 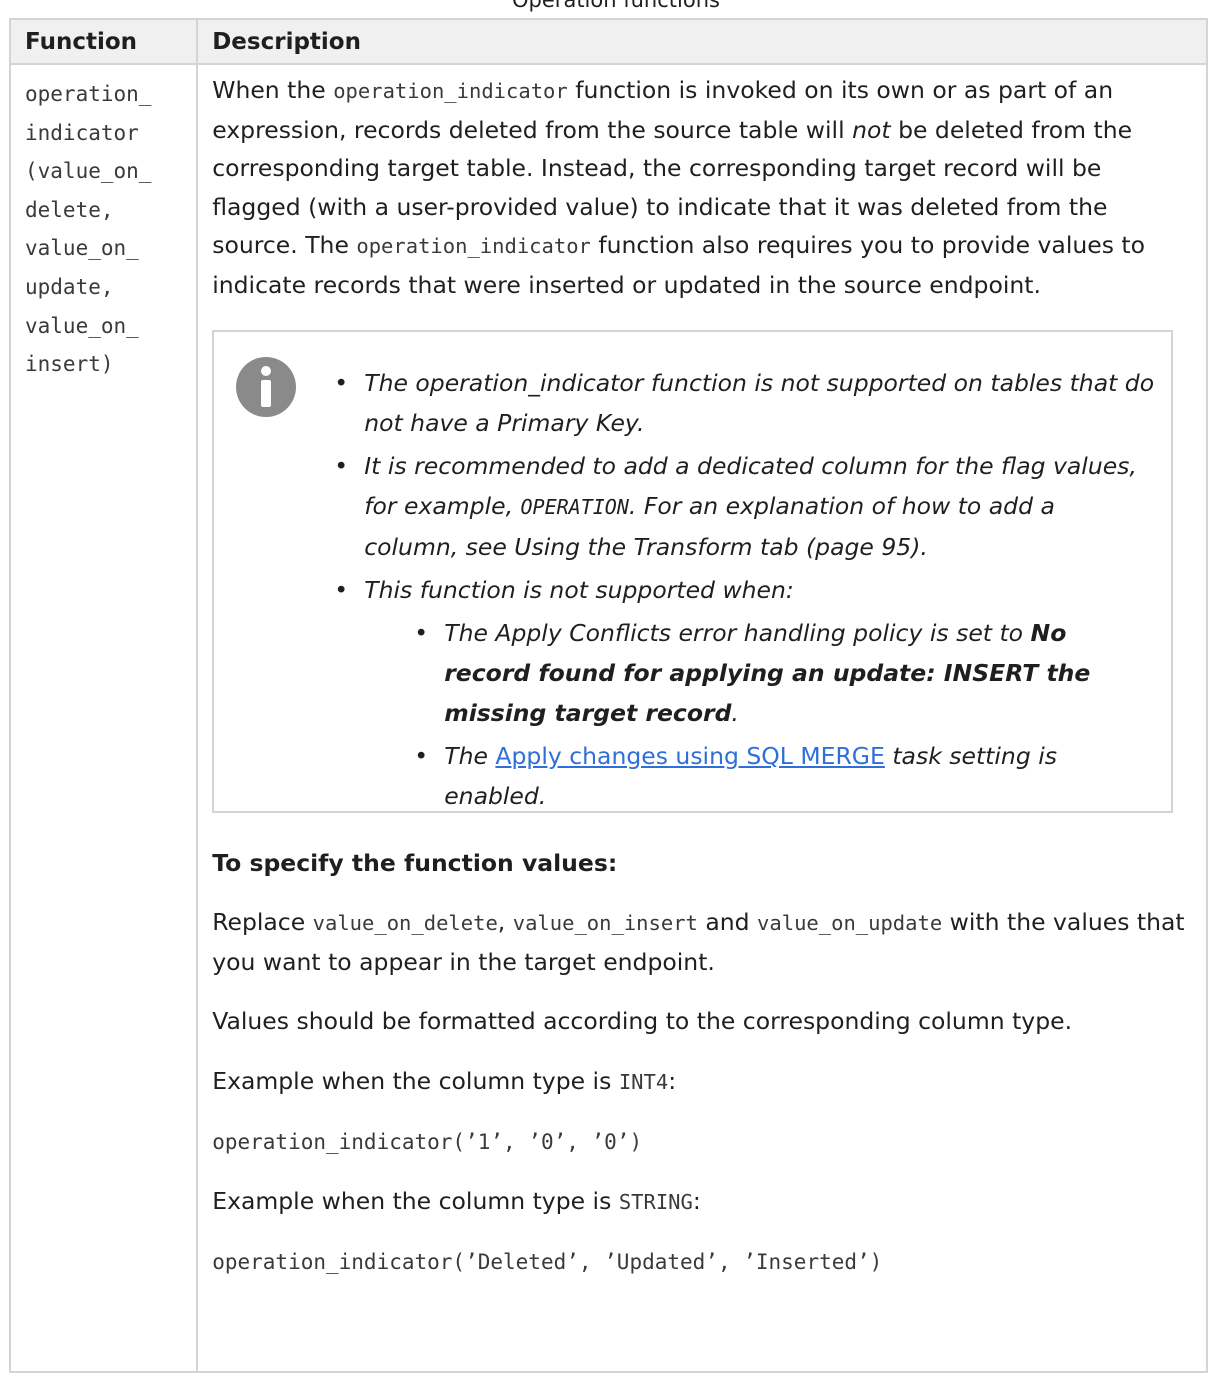 What do you see at coordinates (702, 41) in the screenshot?
I see `header-description: Description` at bounding box center [702, 41].